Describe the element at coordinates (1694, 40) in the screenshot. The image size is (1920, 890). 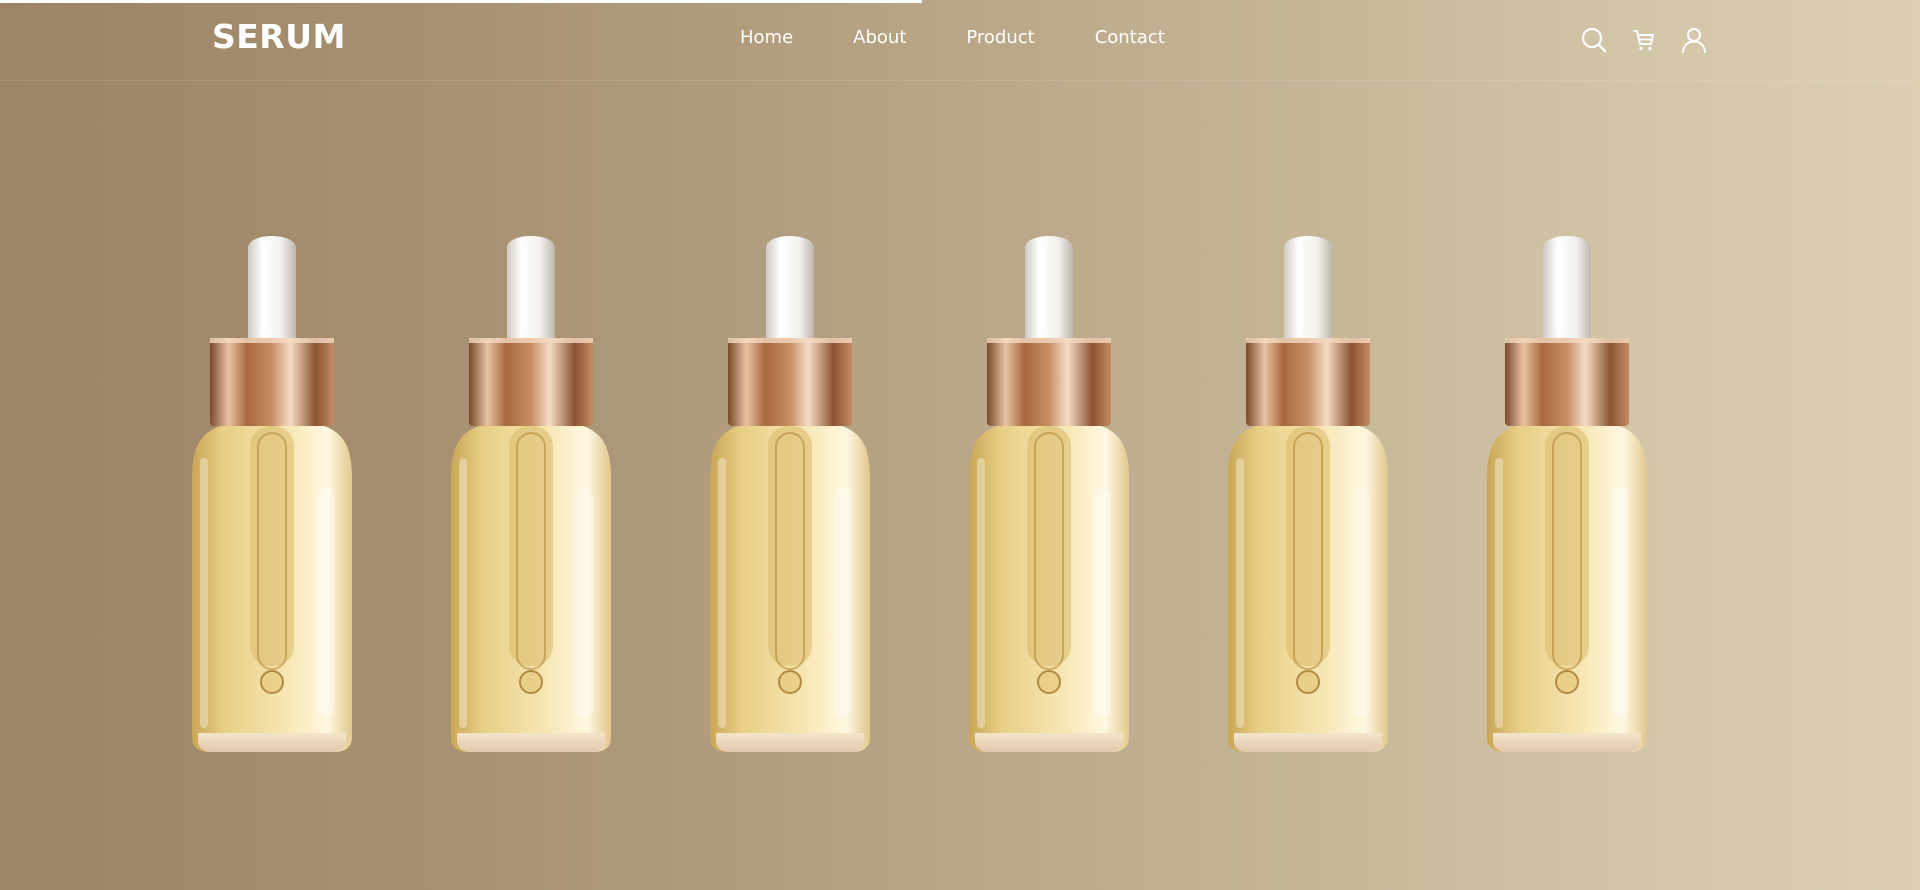
I see `user-icon` at that location.